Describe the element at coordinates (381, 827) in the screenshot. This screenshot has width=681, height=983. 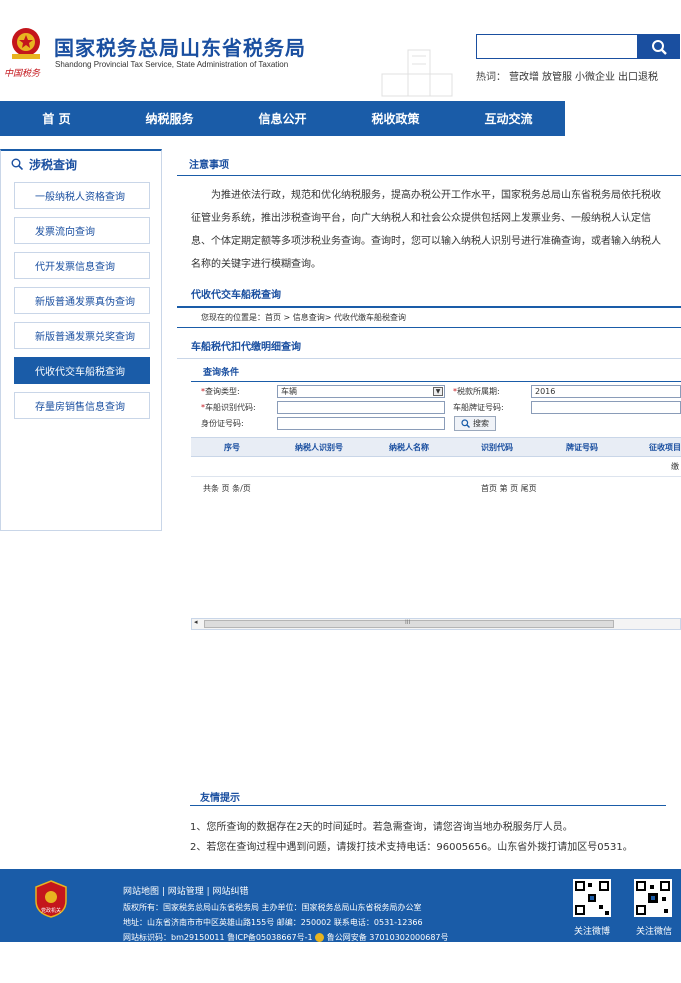
I see `tip-item: 1、您所查询的数据存在2天的时间延时。若急需查询，请您咨询当地办税服务厅人员。` at that location.